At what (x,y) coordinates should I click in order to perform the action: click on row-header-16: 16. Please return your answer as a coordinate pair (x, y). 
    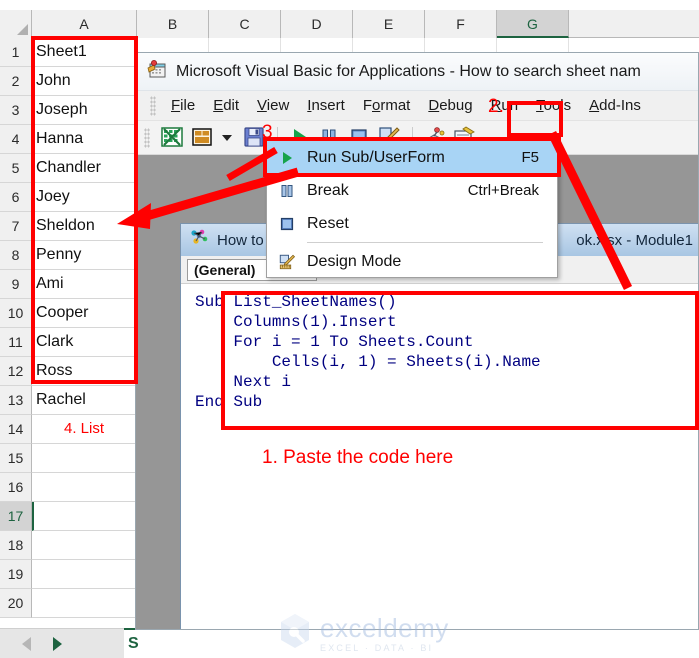
    Looking at the image, I should click on (16, 487).